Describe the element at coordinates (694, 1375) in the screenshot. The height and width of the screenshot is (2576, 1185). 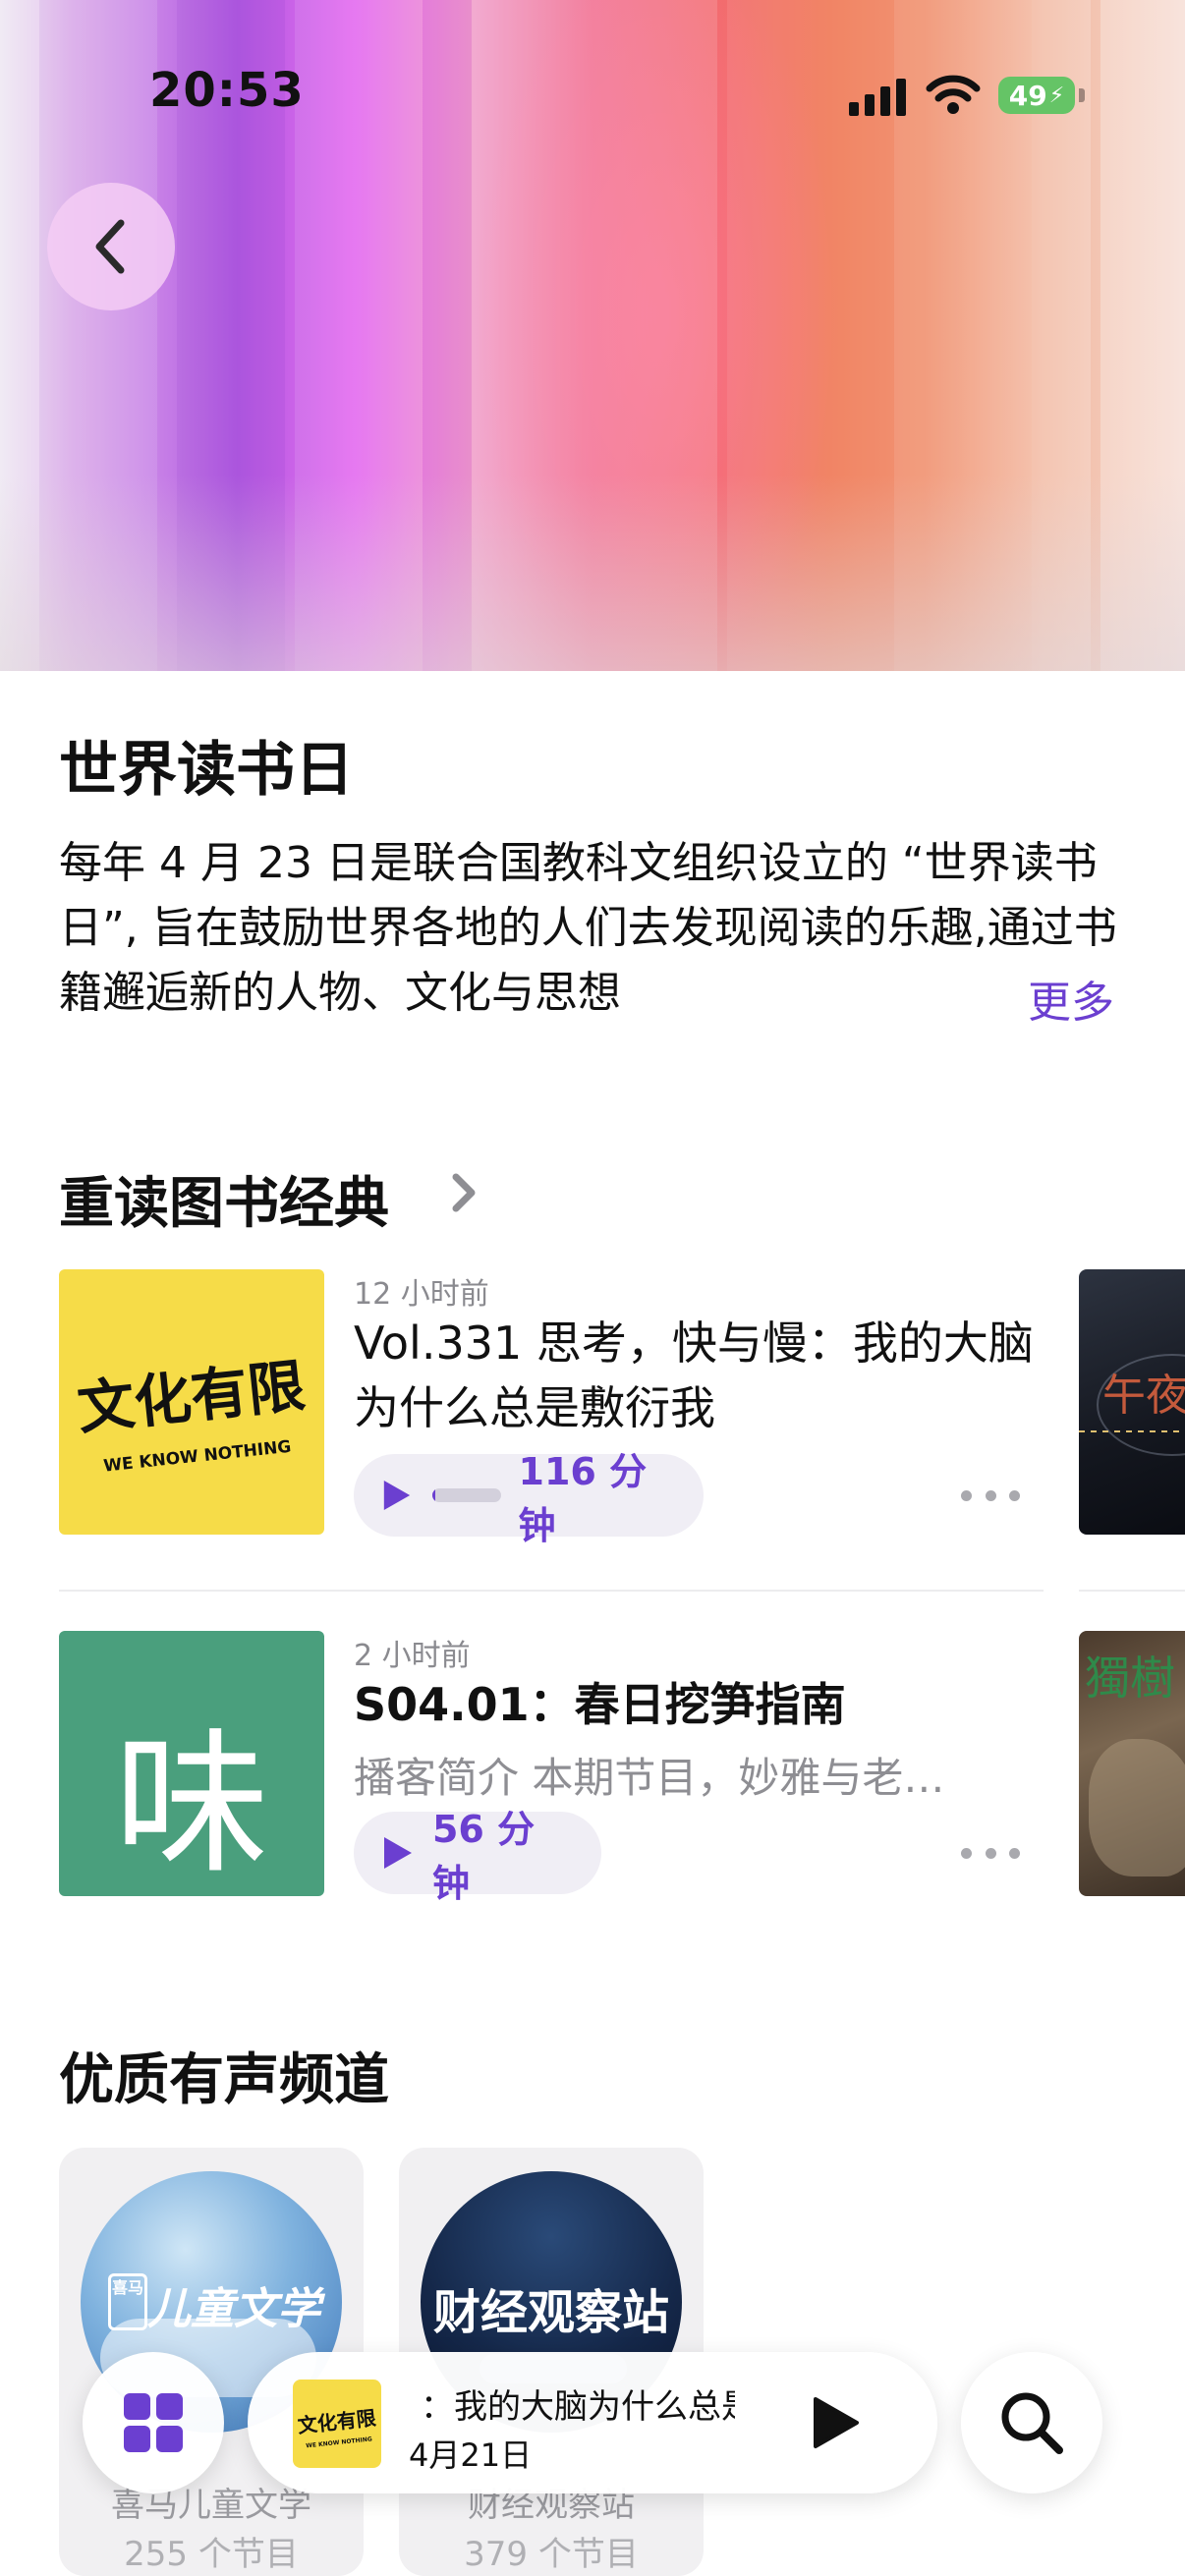
I see `episode-title: Vol.331 思考，快与慢：我的大脑为什么总是敷衍我` at that location.